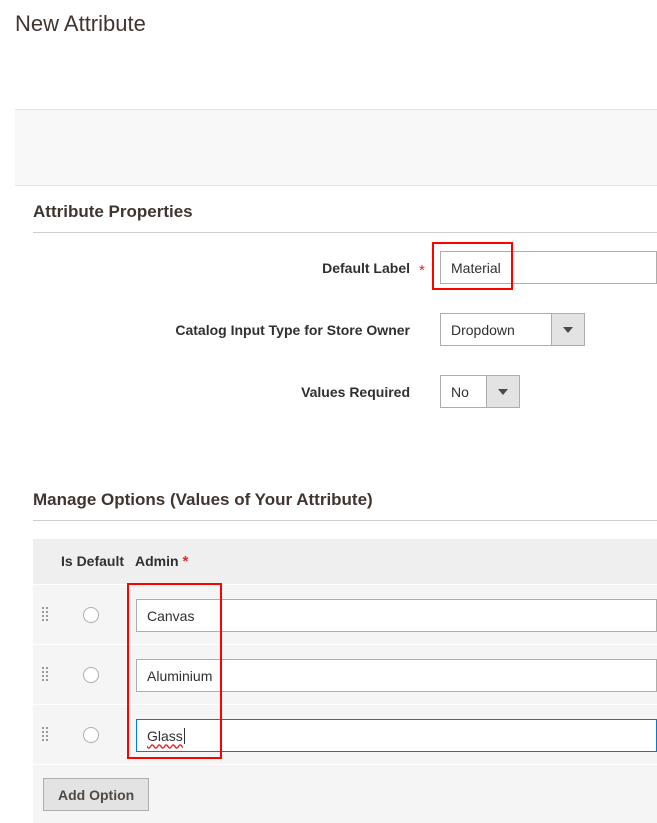 This screenshot has width=657, height=823. I want to click on input-type-select: Dropdown, so click(512, 329).